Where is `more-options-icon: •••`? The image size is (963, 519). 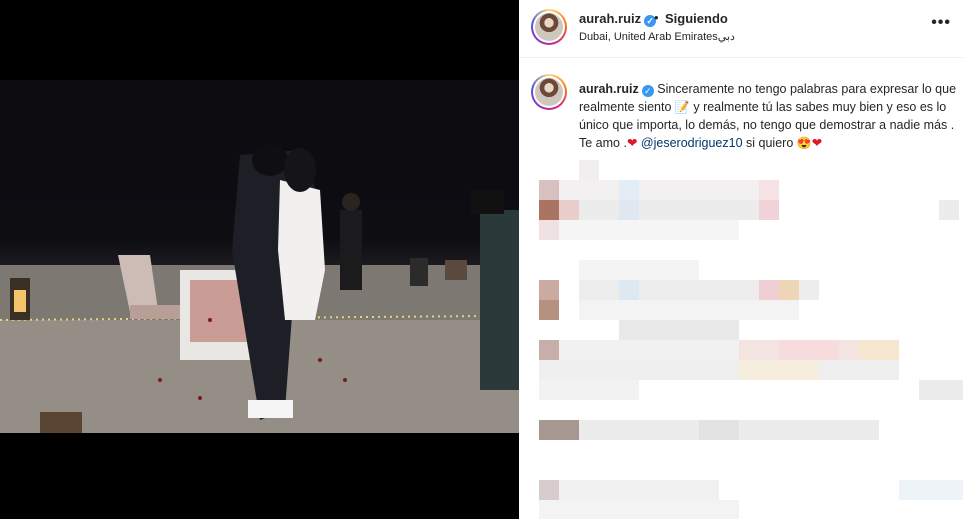
more-options-icon: ••• is located at coordinates (941, 23).